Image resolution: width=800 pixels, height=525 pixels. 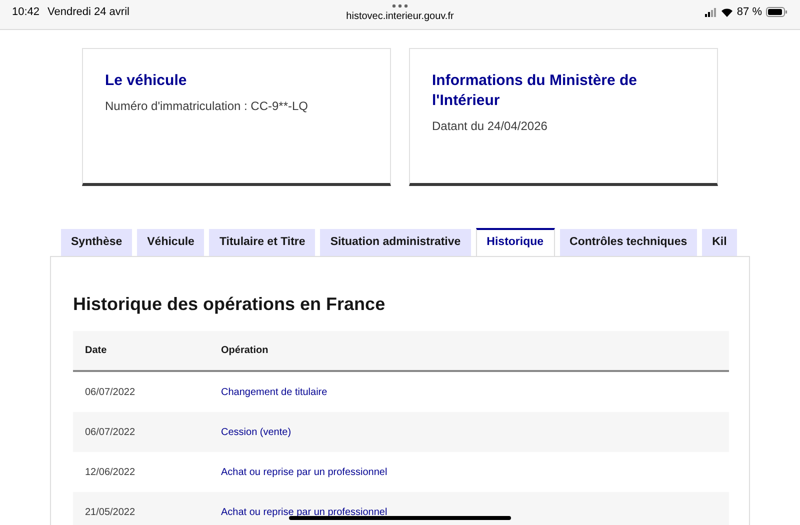 I want to click on card-title: Informations du Ministère de l'Intérieur, so click(x=535, y=91).